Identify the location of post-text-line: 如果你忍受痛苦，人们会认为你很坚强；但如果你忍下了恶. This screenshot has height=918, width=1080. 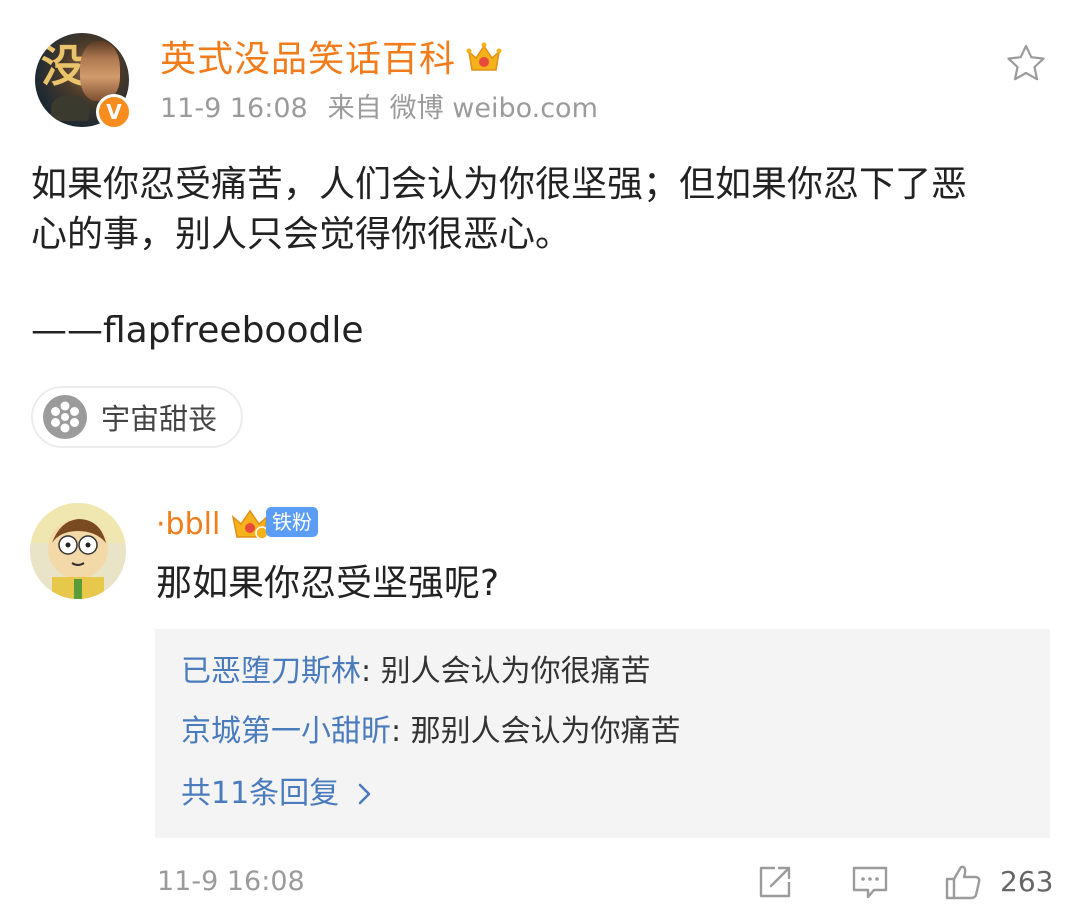
(499, 184).